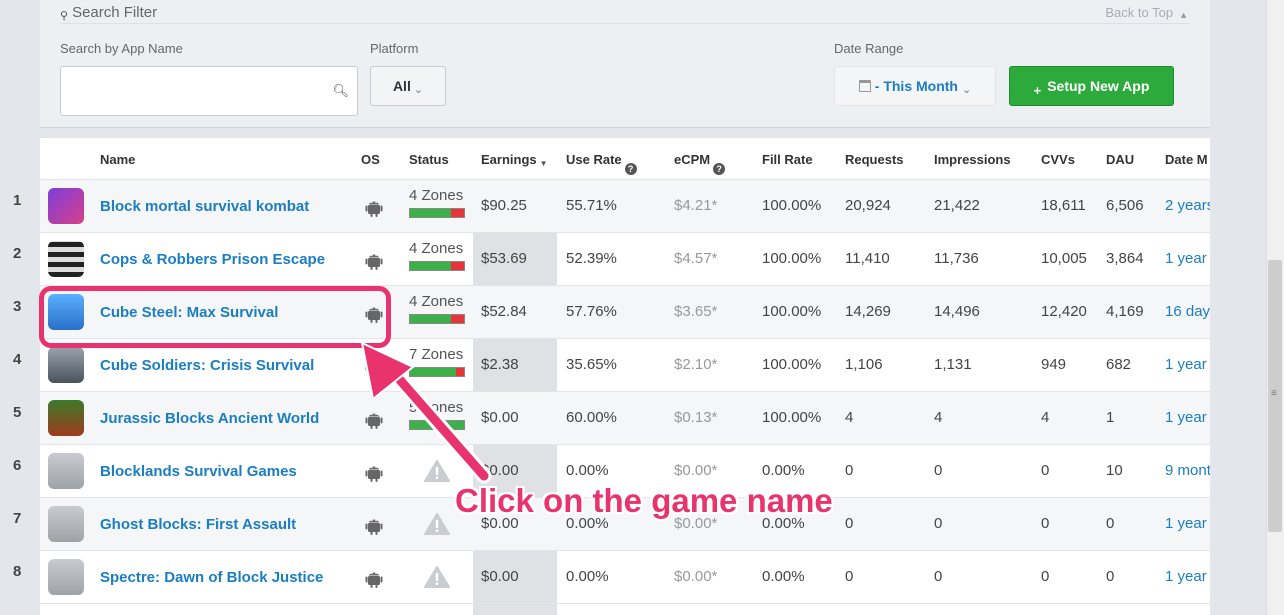 This screenshot has width=1284, height=615. What do you see at coordinates (215, 317) in the screenshot?
I see `highlight-box` at bounding box center [215, 317].